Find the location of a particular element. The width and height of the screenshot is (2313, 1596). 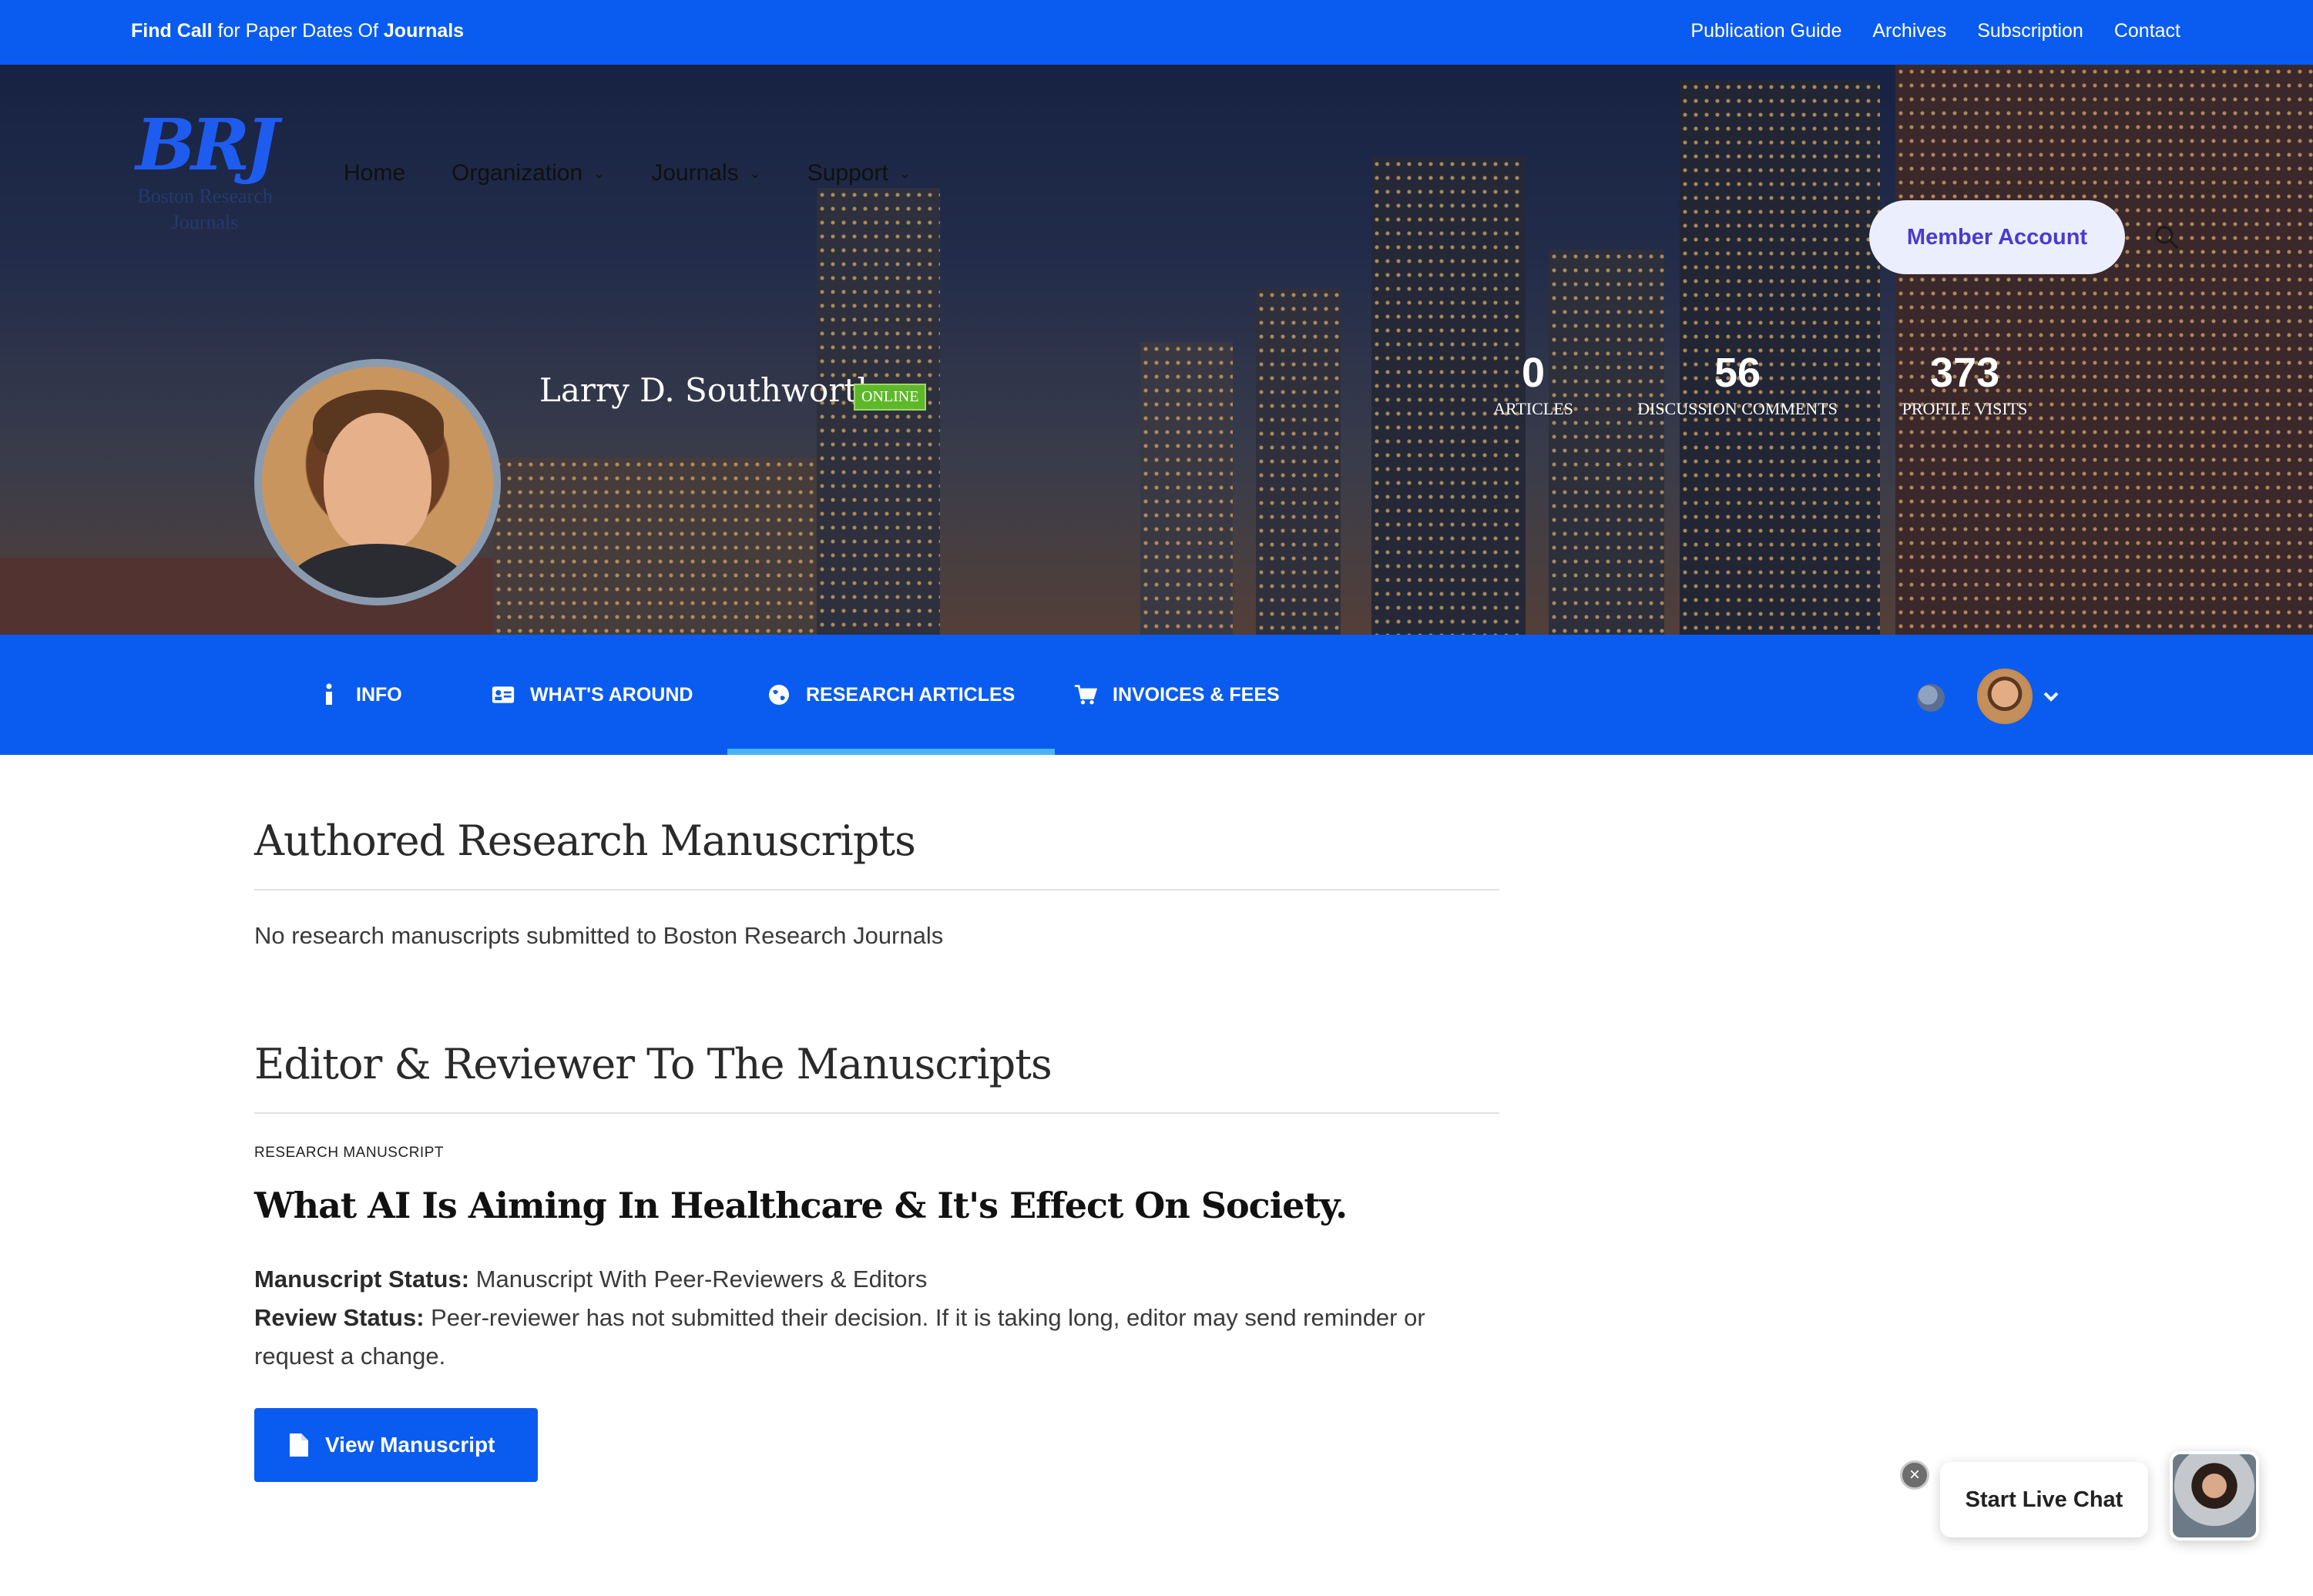

language-globe-icon is located at coordinates (1931, 698).